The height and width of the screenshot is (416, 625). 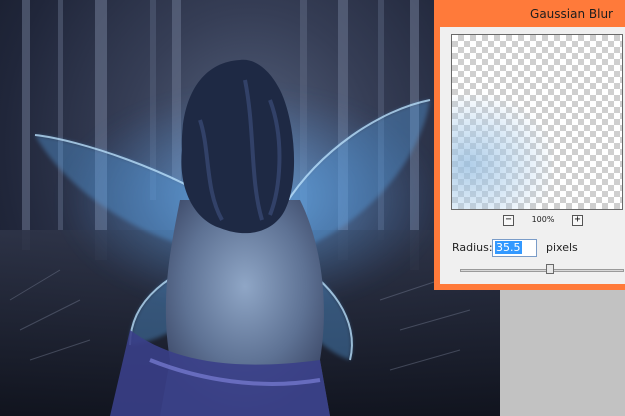 I want to click on zoom-in-button: +, so click(x=577, y=220).